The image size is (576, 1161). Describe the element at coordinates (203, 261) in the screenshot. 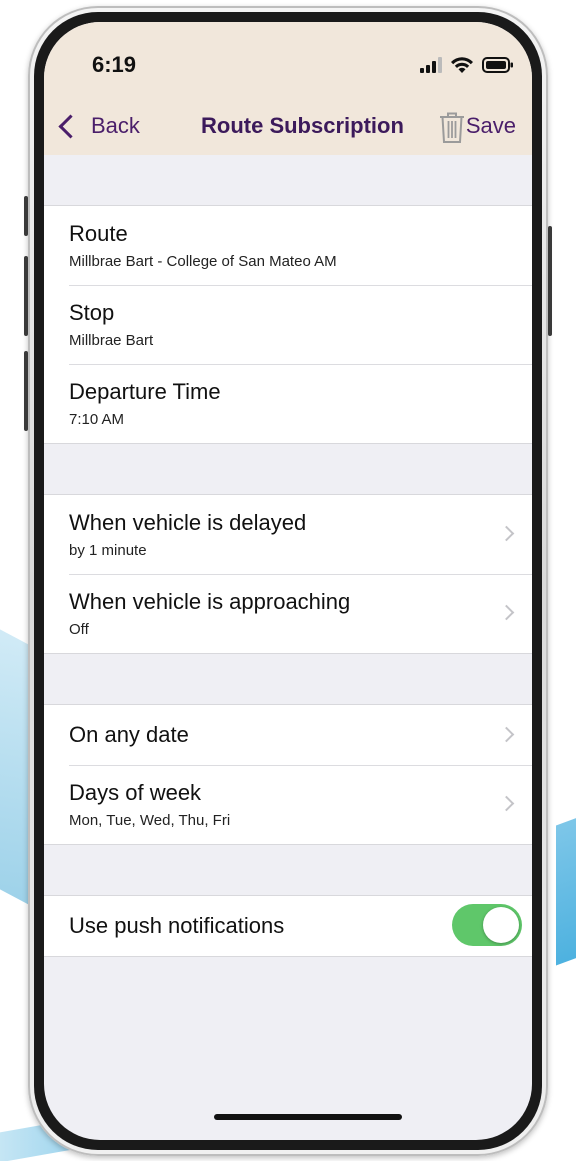

I see `route-value: Millbrae Bart - College of San Mateo AM` at that location.